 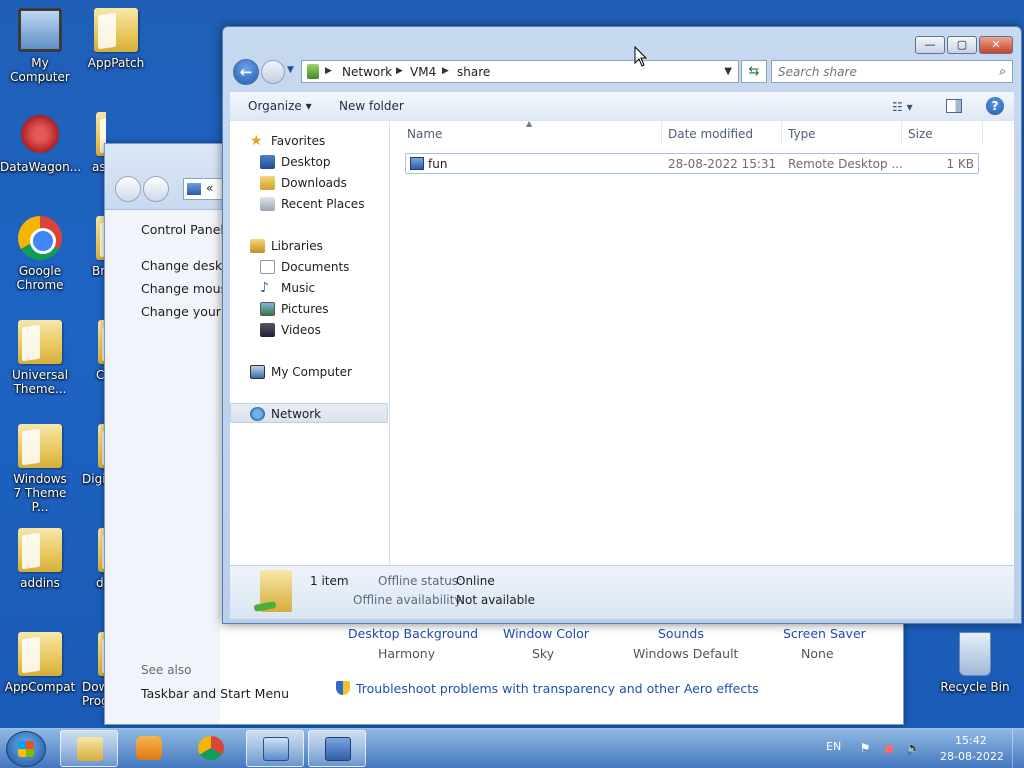 I want to click on nav-label: Pictures, so click(x=305, y=309).